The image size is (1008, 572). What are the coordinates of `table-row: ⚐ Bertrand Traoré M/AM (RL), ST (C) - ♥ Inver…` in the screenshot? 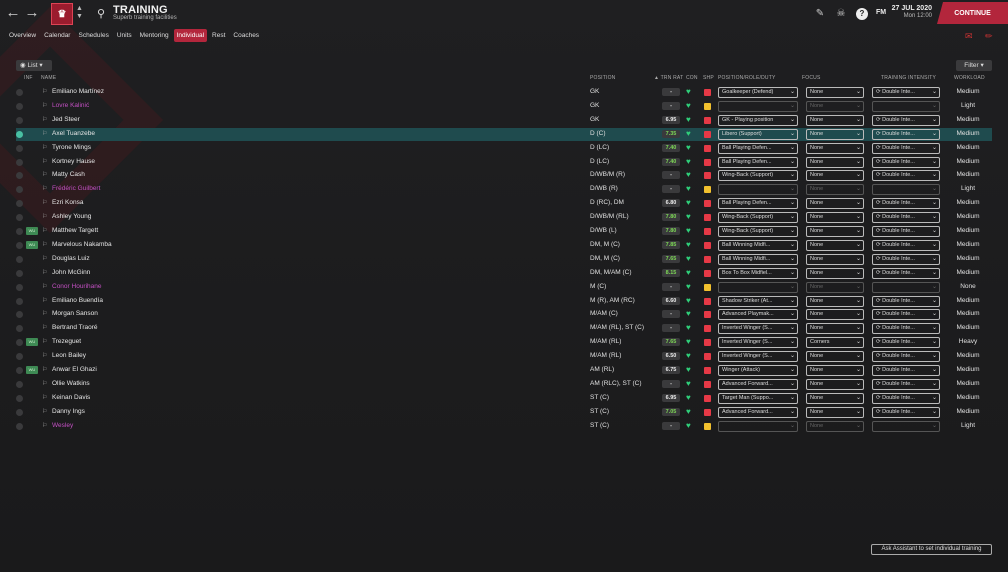 It's located at (504, 328).